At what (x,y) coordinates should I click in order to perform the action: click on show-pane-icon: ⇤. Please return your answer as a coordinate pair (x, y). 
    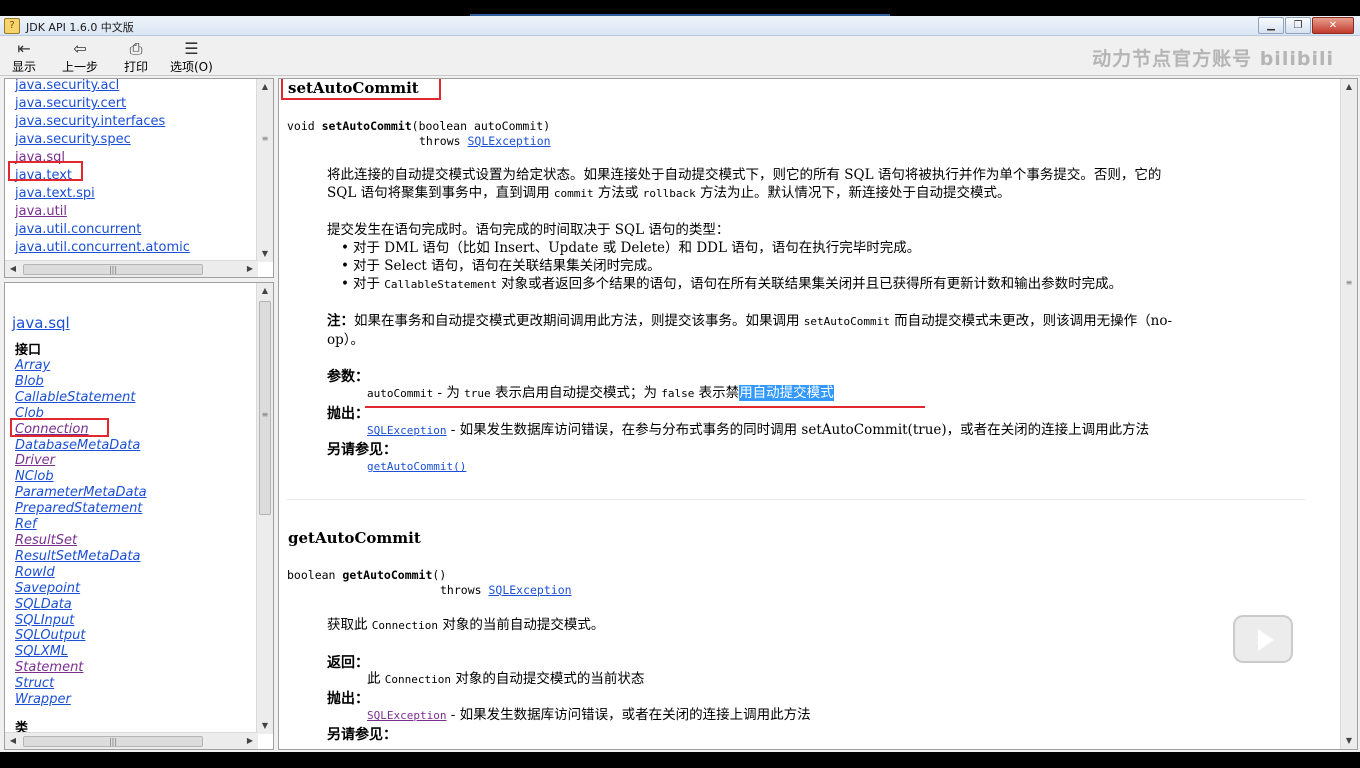
    Looking at the image, I should click on (24, 48).